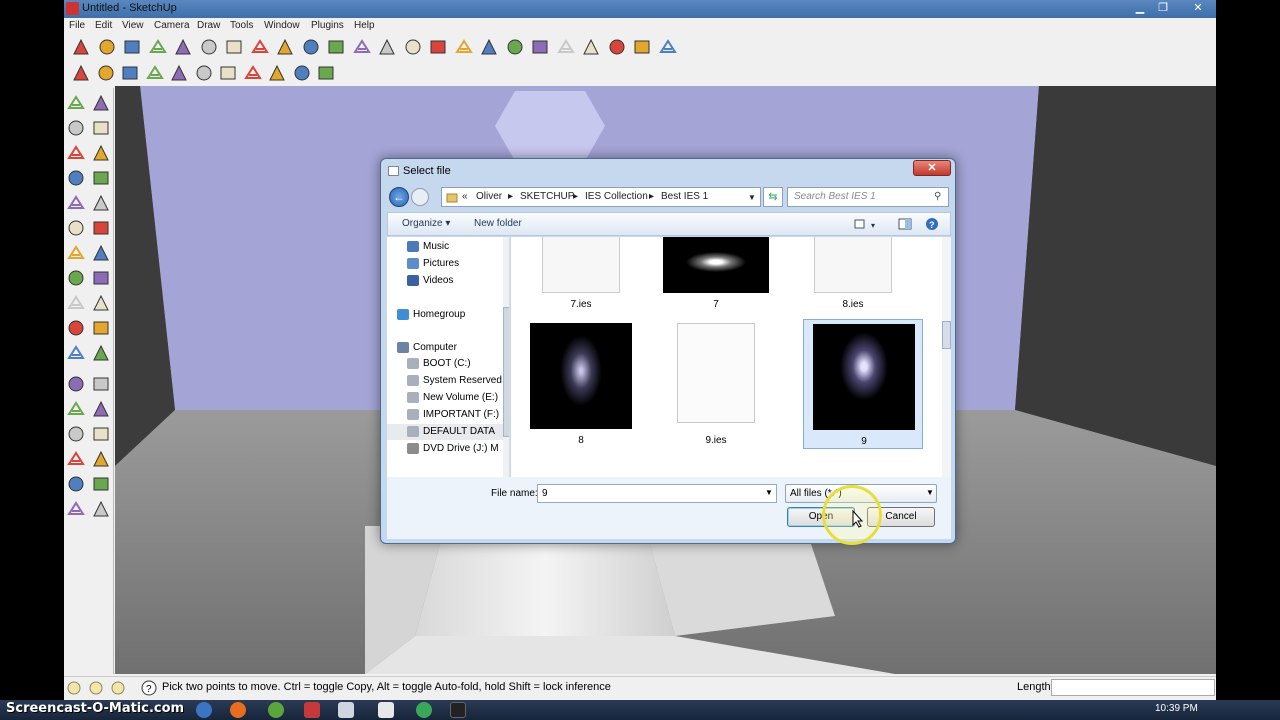 This screenshot has width=1280, height=720. Describe the element at coordinates (208, 25) in the screenshot. I see `menu-draw: Draw` at that location.